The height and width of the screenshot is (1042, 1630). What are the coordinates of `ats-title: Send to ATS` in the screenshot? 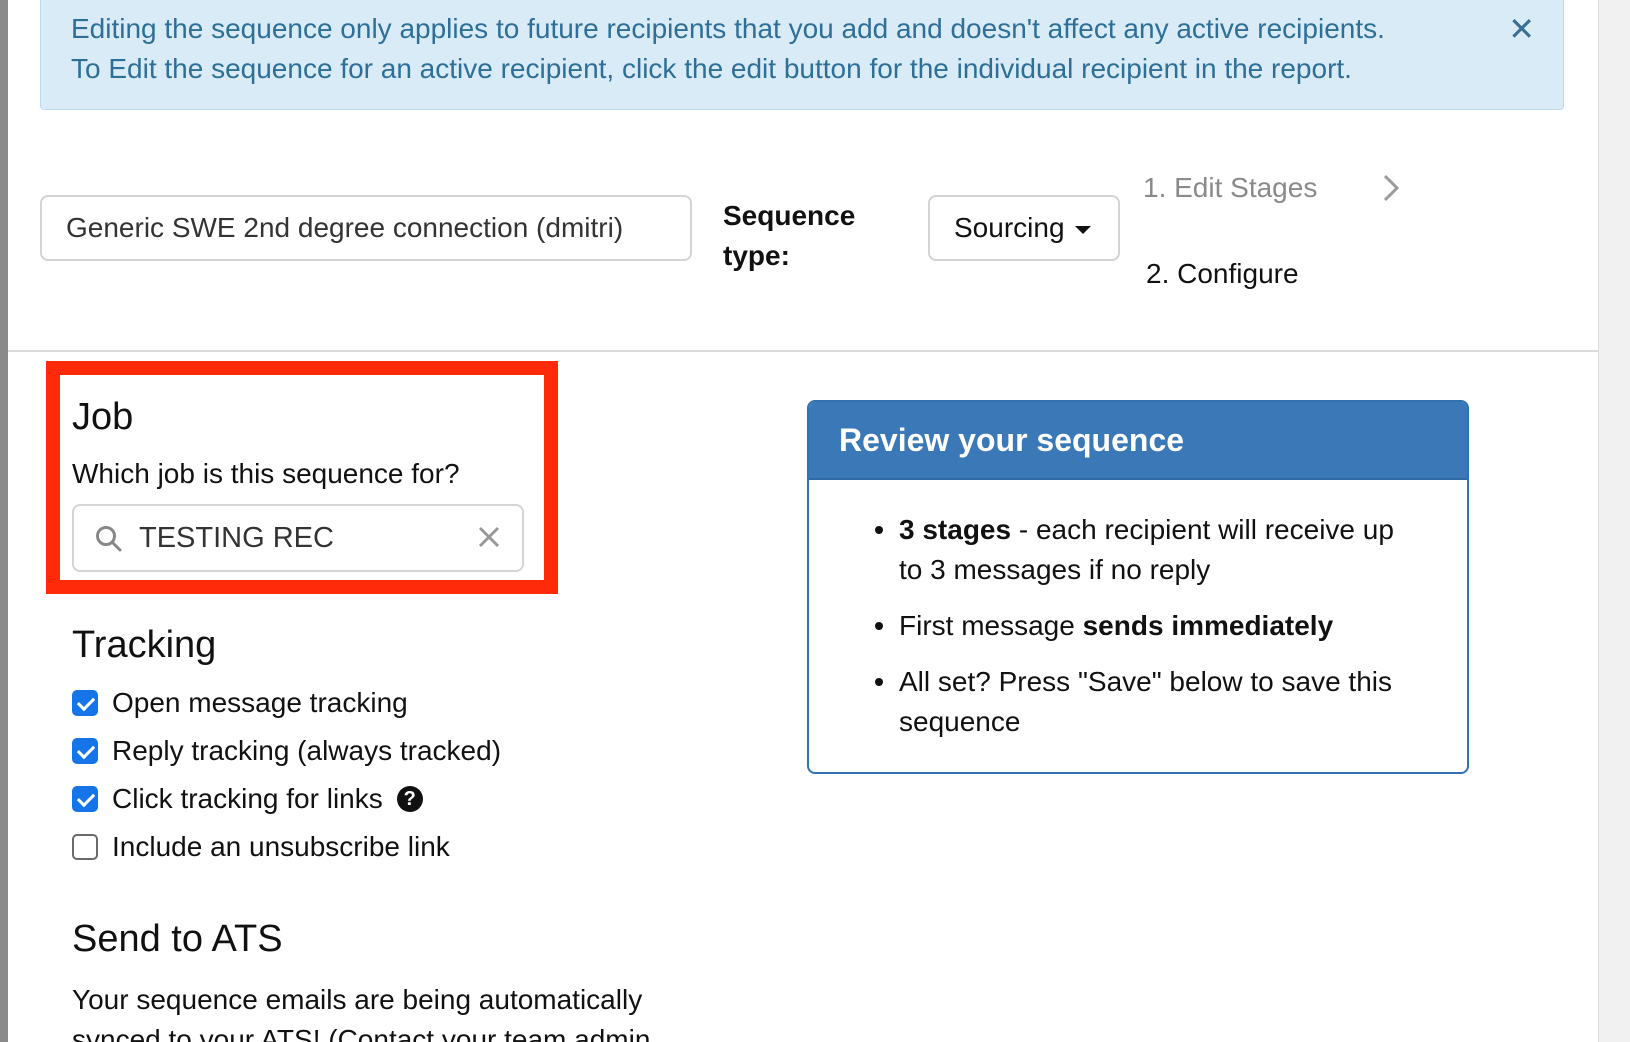 It's located at (177, 939).